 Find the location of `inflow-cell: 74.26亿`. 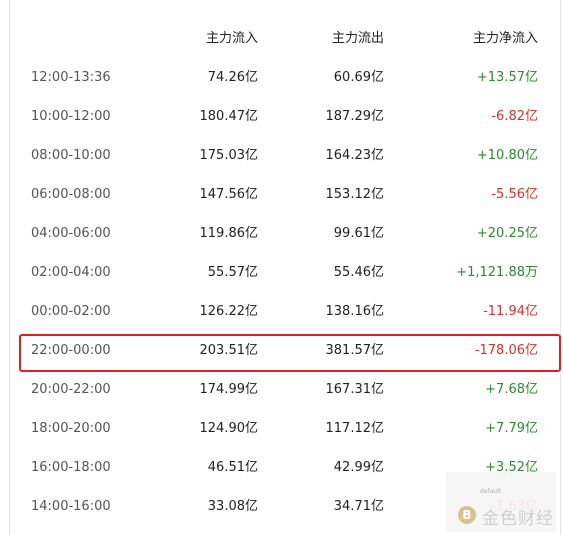

inflow-cell: 74.26亿 is located at coordinates (232, 77).